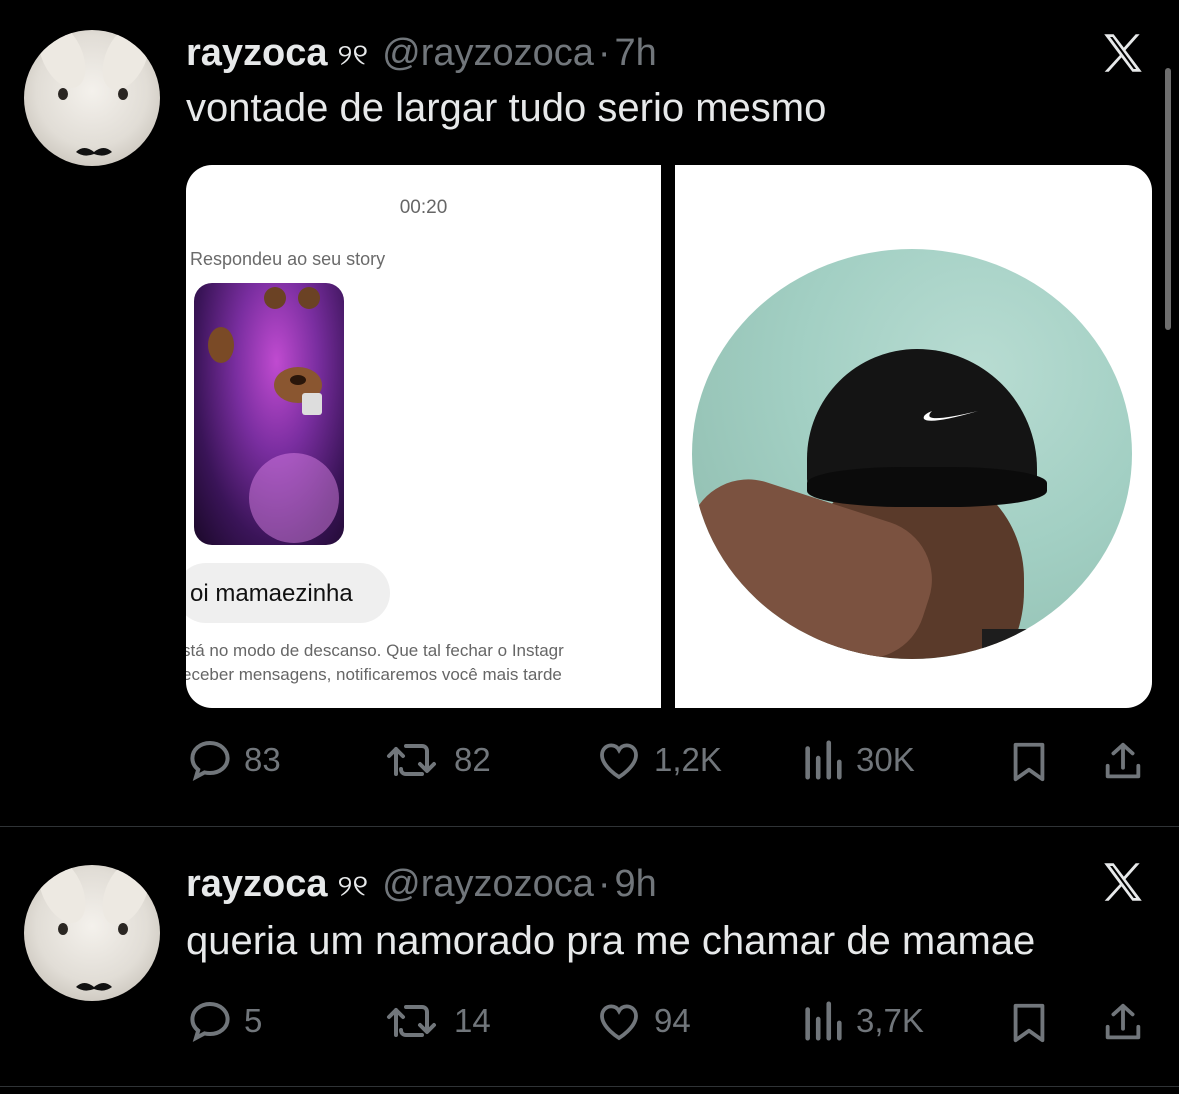 The image size is (1179, 1094). Describe the element at coordinates (472, 1020) in the screenshot. I see `repost-count: 14` at that location.